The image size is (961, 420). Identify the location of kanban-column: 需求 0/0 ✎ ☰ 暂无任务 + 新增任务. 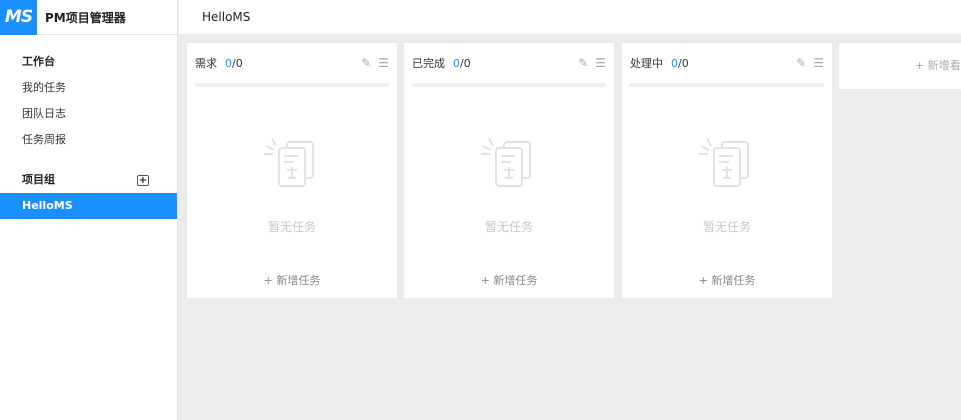
(292, 170).